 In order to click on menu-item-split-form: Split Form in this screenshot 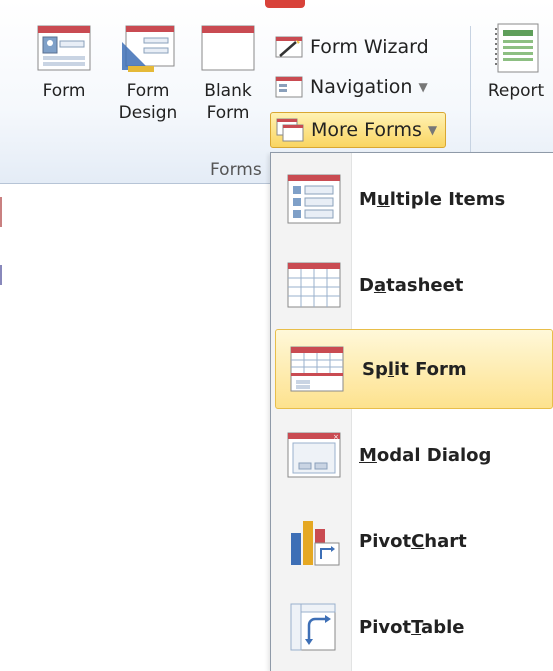, I will do `click(414, 369)`.